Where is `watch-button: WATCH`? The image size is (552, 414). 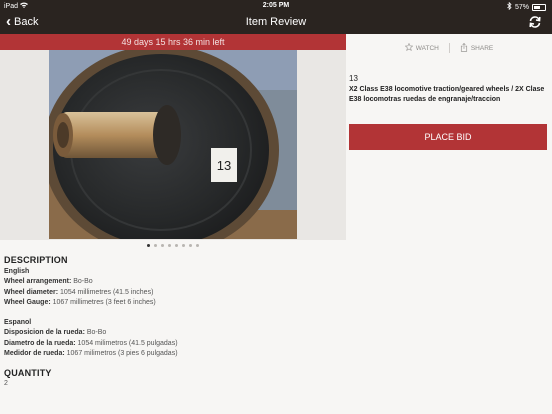 watch-button: WATCH is located at coordinates (422, 47).